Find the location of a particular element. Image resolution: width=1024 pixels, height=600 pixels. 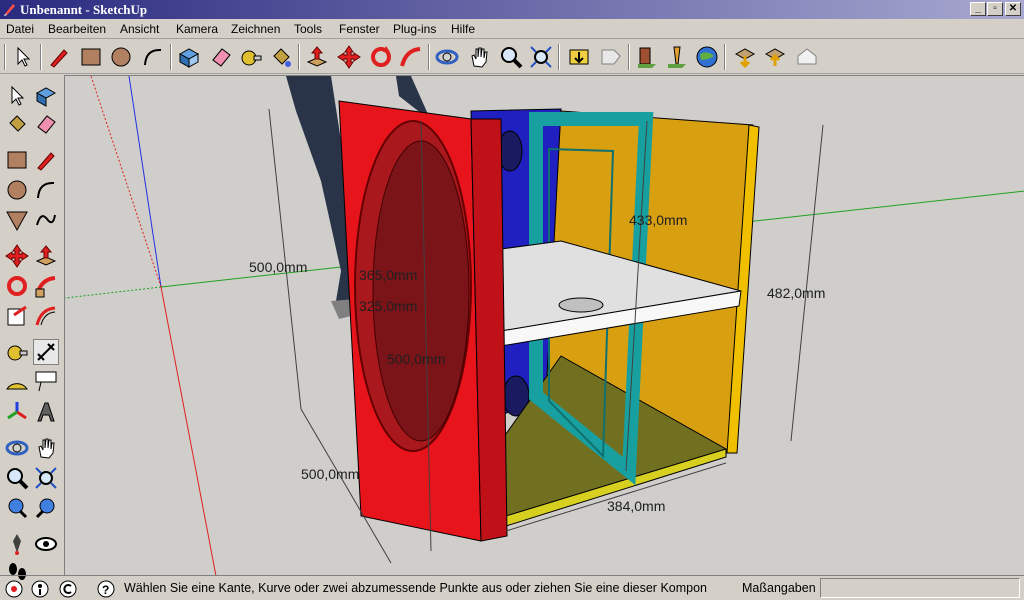

help-icon: ? is located at coordinates (106, 589).